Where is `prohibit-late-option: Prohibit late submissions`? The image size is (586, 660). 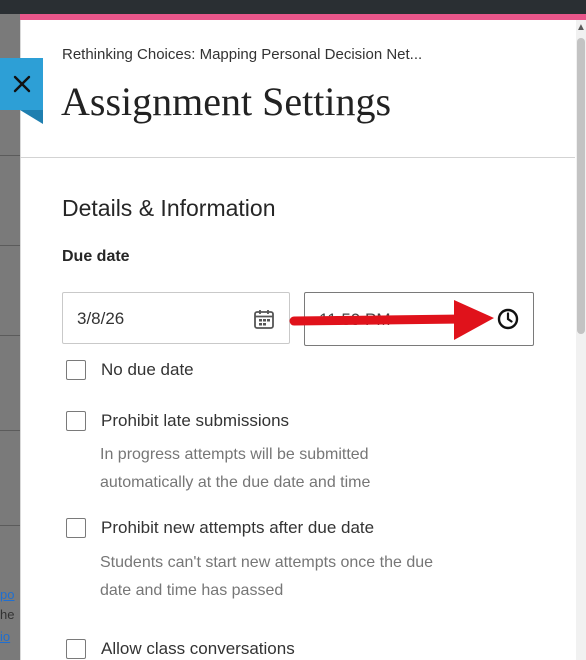
prohibit-late-option: Prohibit late submissions is located at coordinates (177, 421).